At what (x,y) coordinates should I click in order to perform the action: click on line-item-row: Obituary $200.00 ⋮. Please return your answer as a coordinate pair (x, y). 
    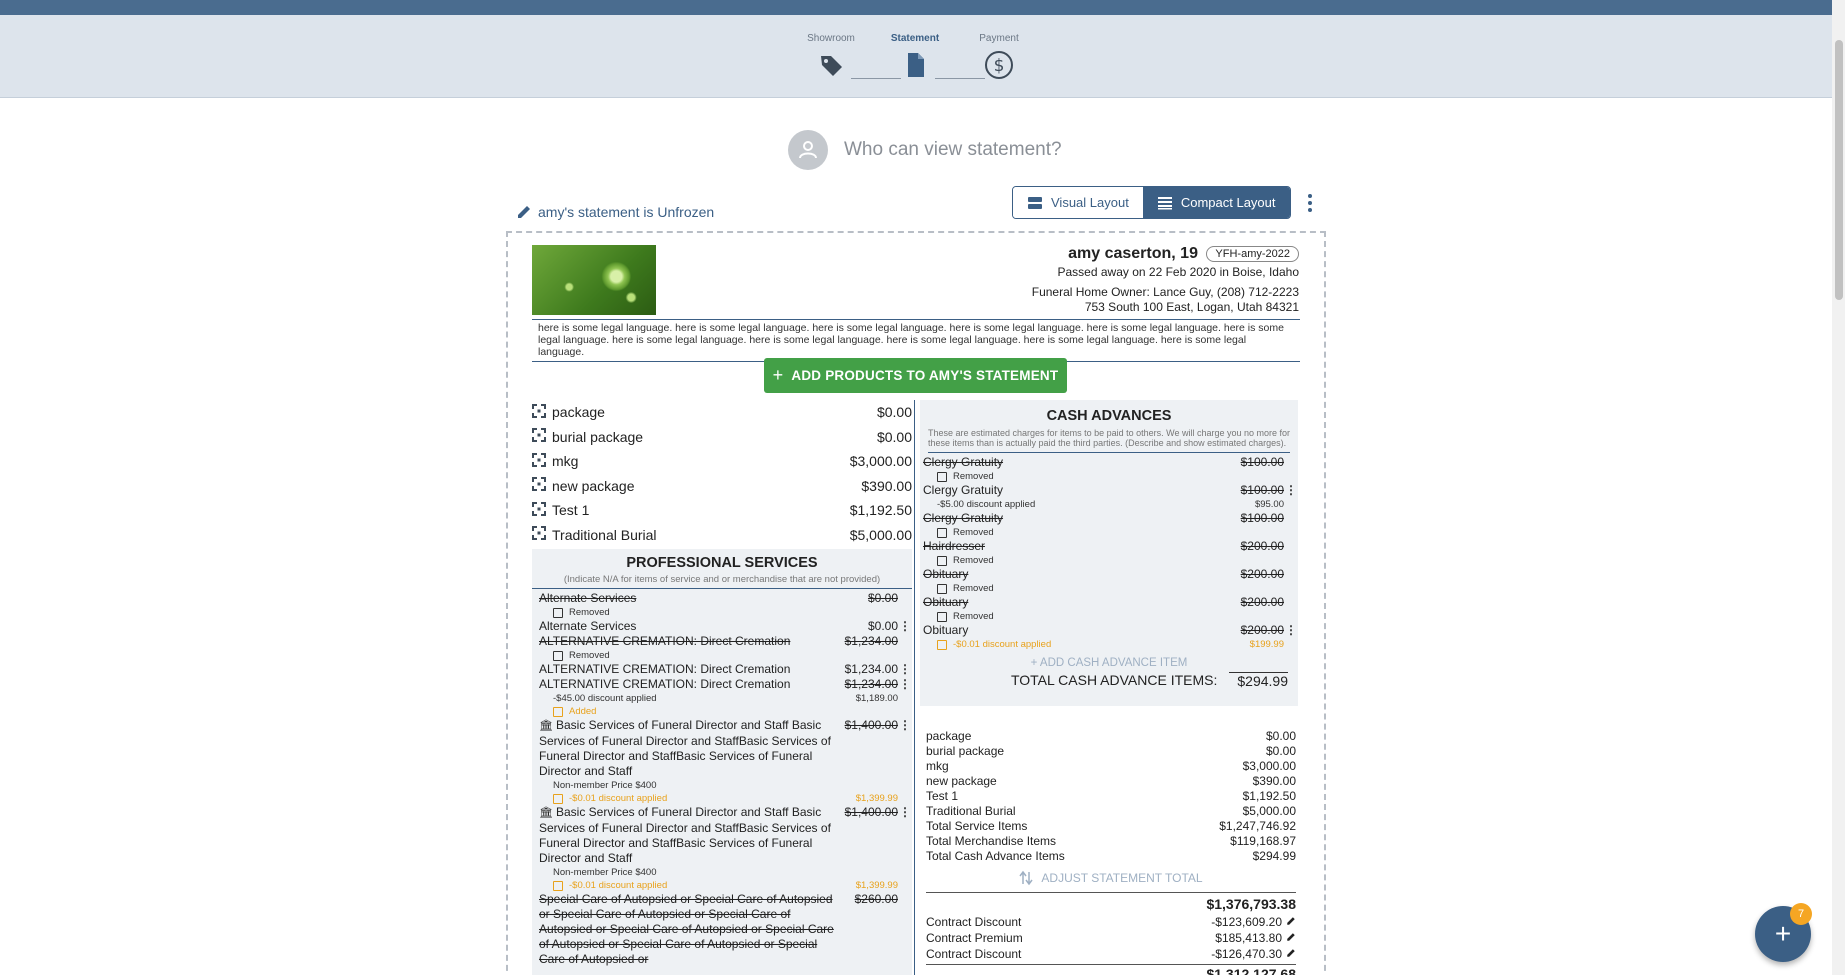
    Looking at the image, I should click on (1110, 630).